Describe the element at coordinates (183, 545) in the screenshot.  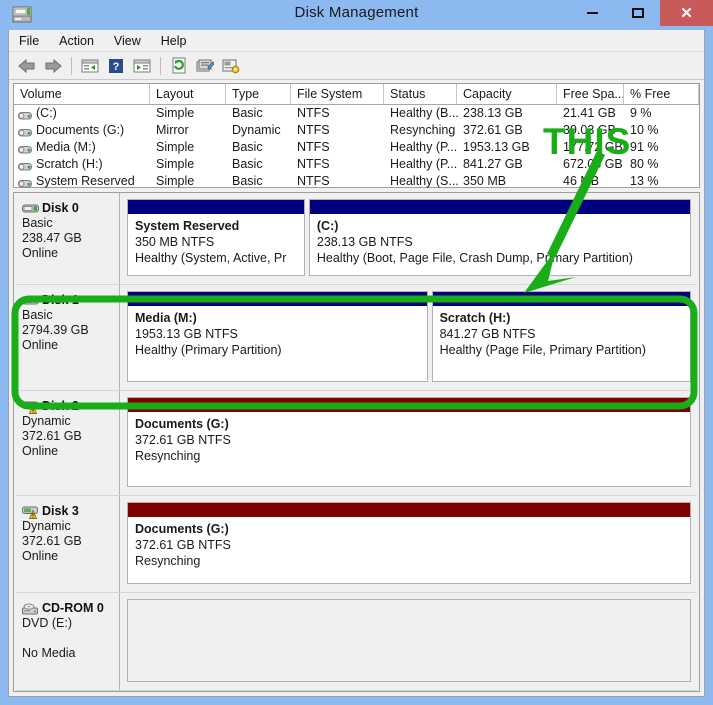
I see `disk-3-partition-documents-size: 372.61 GB NTFS` at that location.